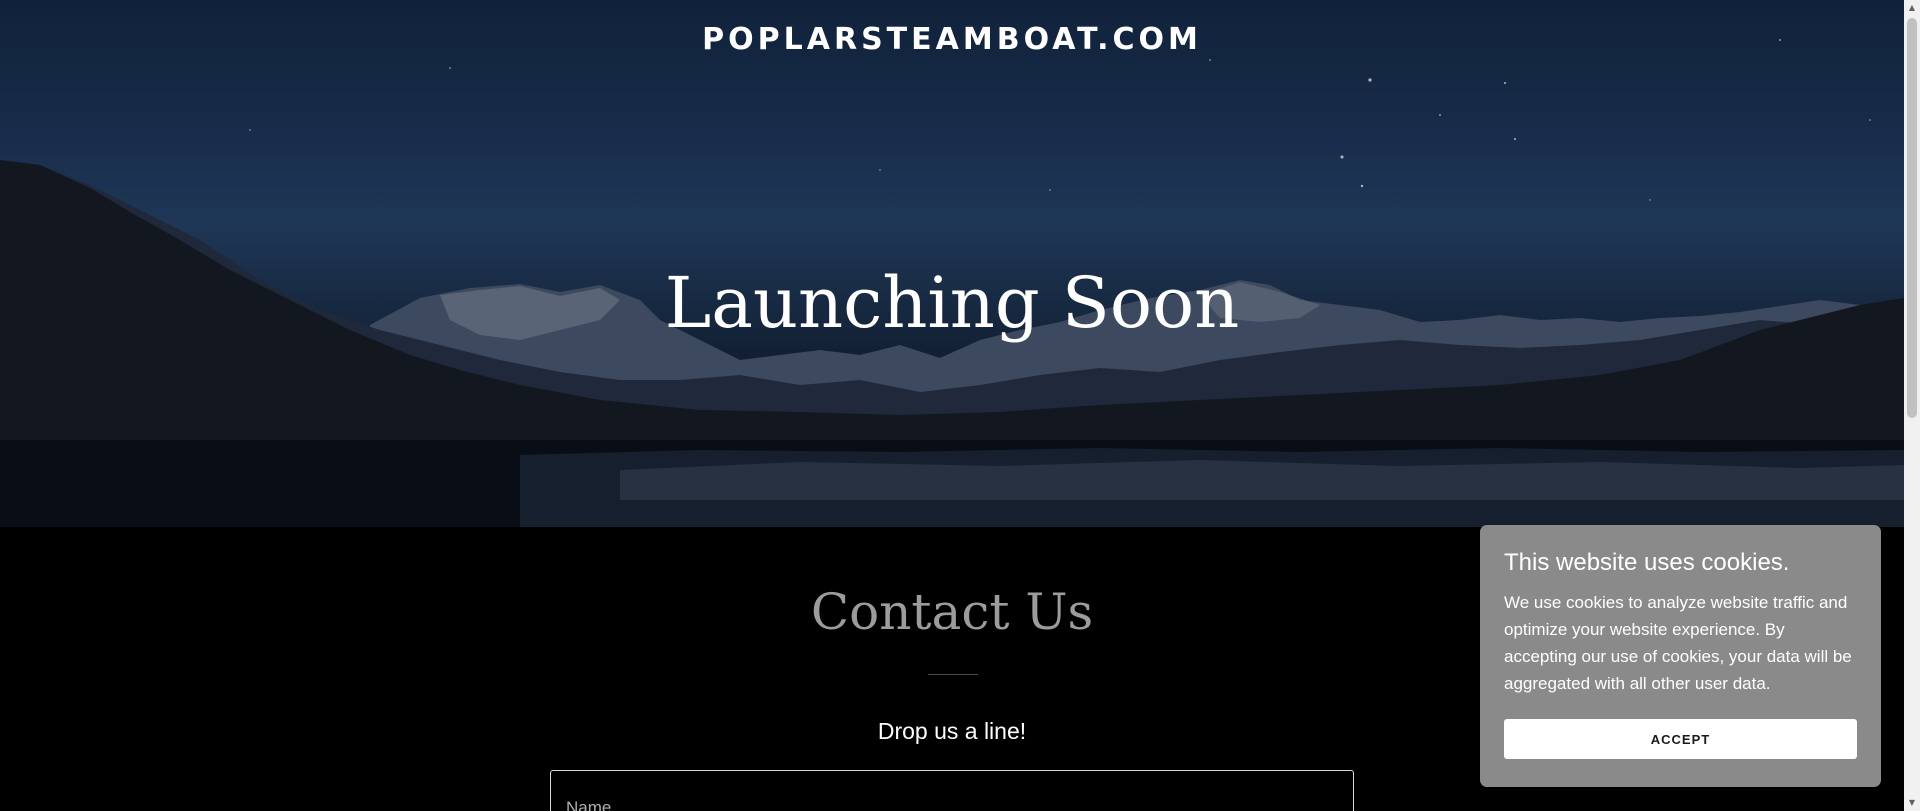 Image resolution: width=1920 pixels, height=811 pixels. I want to click on scroll-down-arrow-icon: ▼, so click(1912, 803).